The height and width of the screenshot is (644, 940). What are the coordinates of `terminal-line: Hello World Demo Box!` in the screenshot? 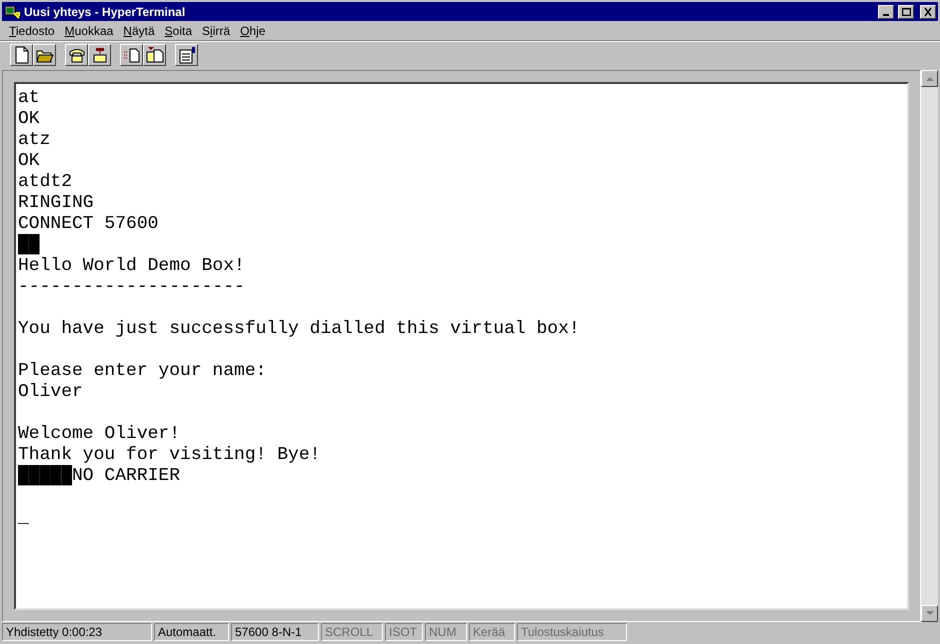 It's located at (131, 266).